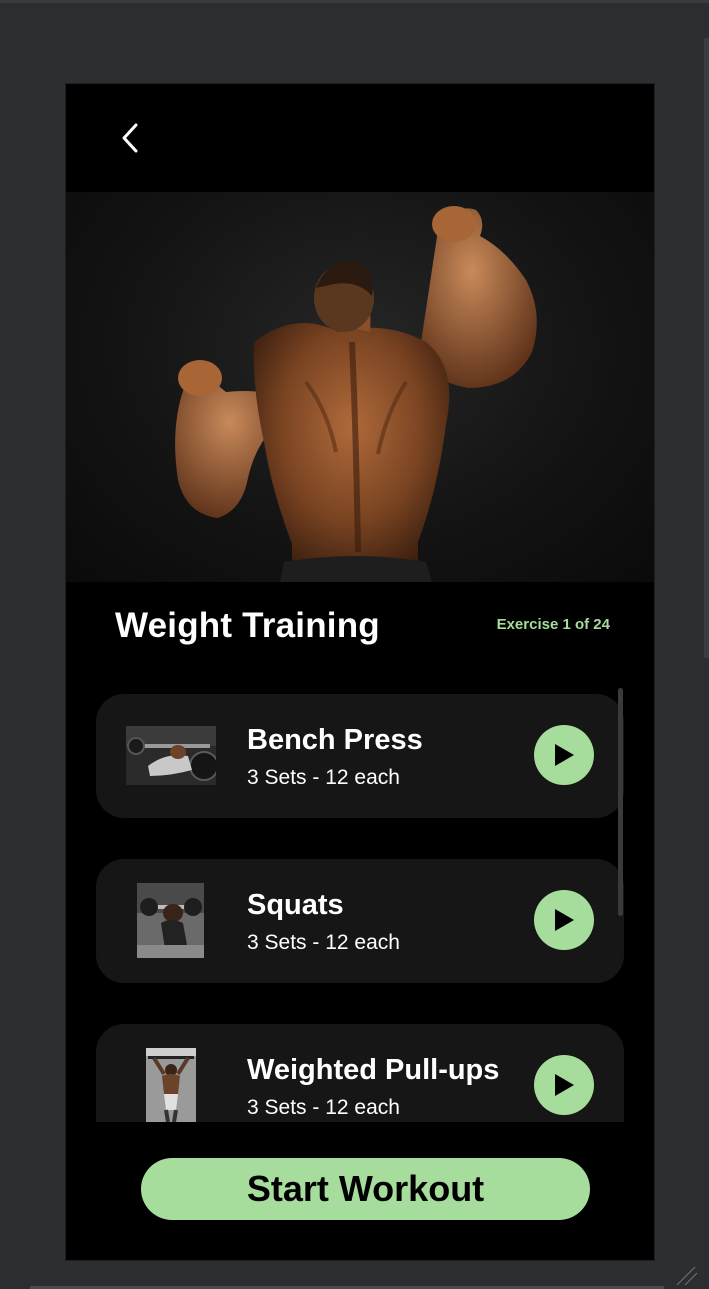 This screenshot has width=709, height=1289. What do you see at coordinates (365, 1189) in the screenshot?
I see `start-workout-button: Start Workout` at bounding box center [365, 1189].